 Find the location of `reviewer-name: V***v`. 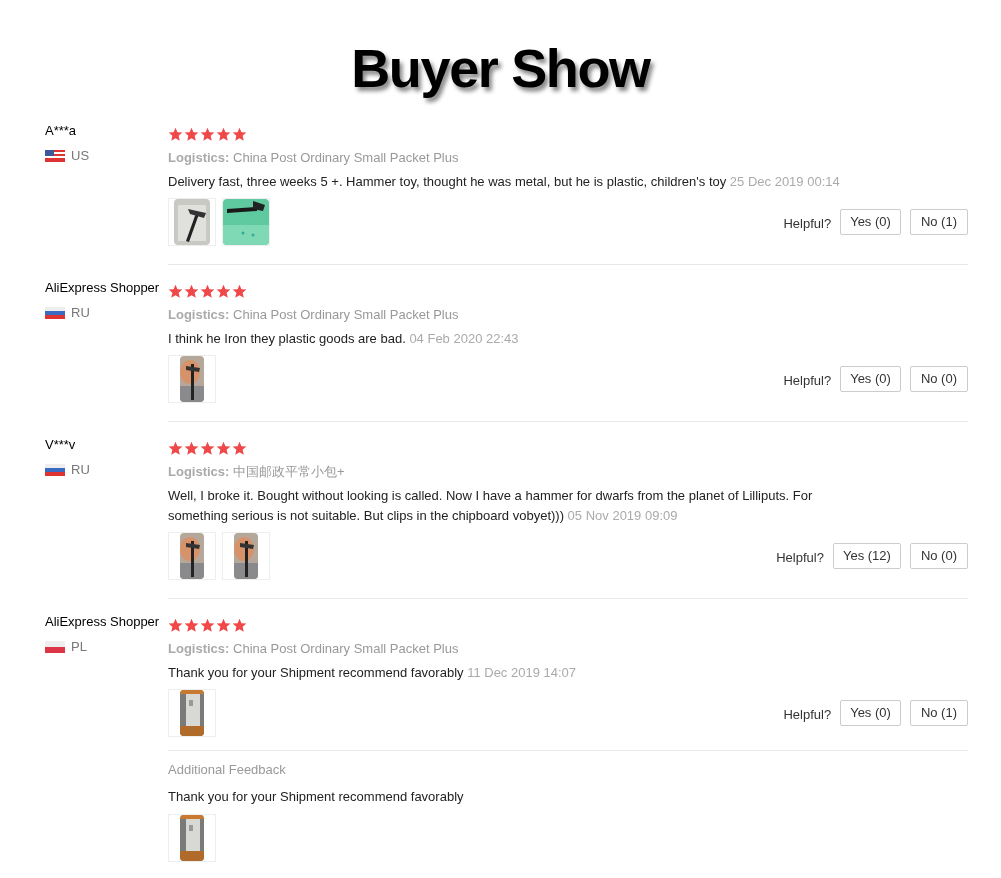

reviewer-name: V***v is located at coordinates (61, 445).